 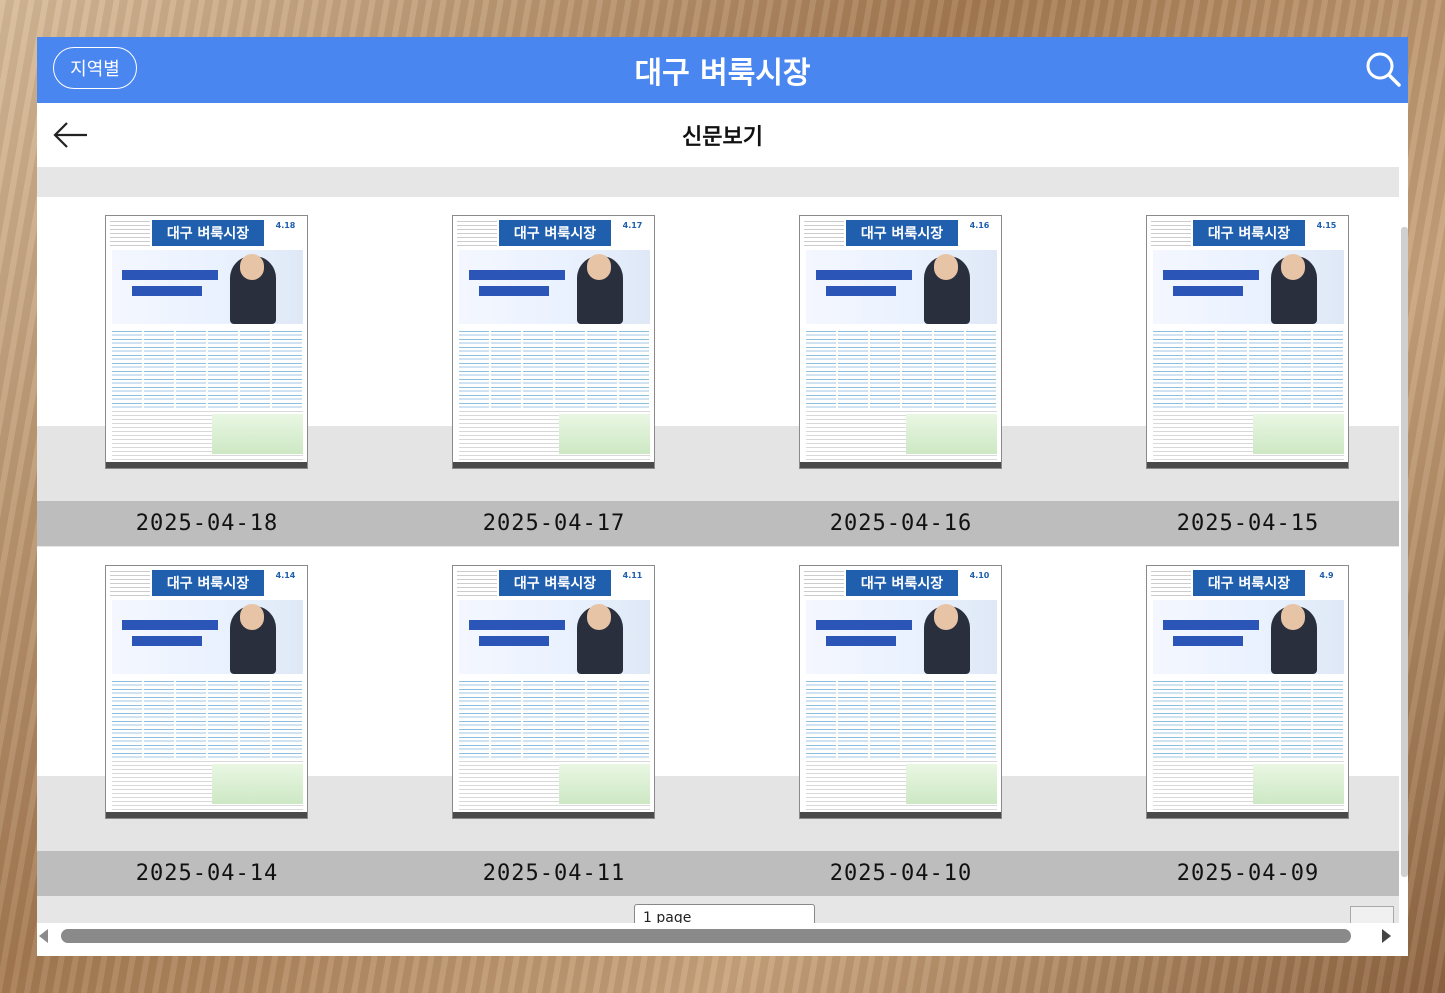 What do you see at coordinates (1326, 225) in the screenshot?
I see `issue-number: 4.15` at bounding box center [1326, 225].